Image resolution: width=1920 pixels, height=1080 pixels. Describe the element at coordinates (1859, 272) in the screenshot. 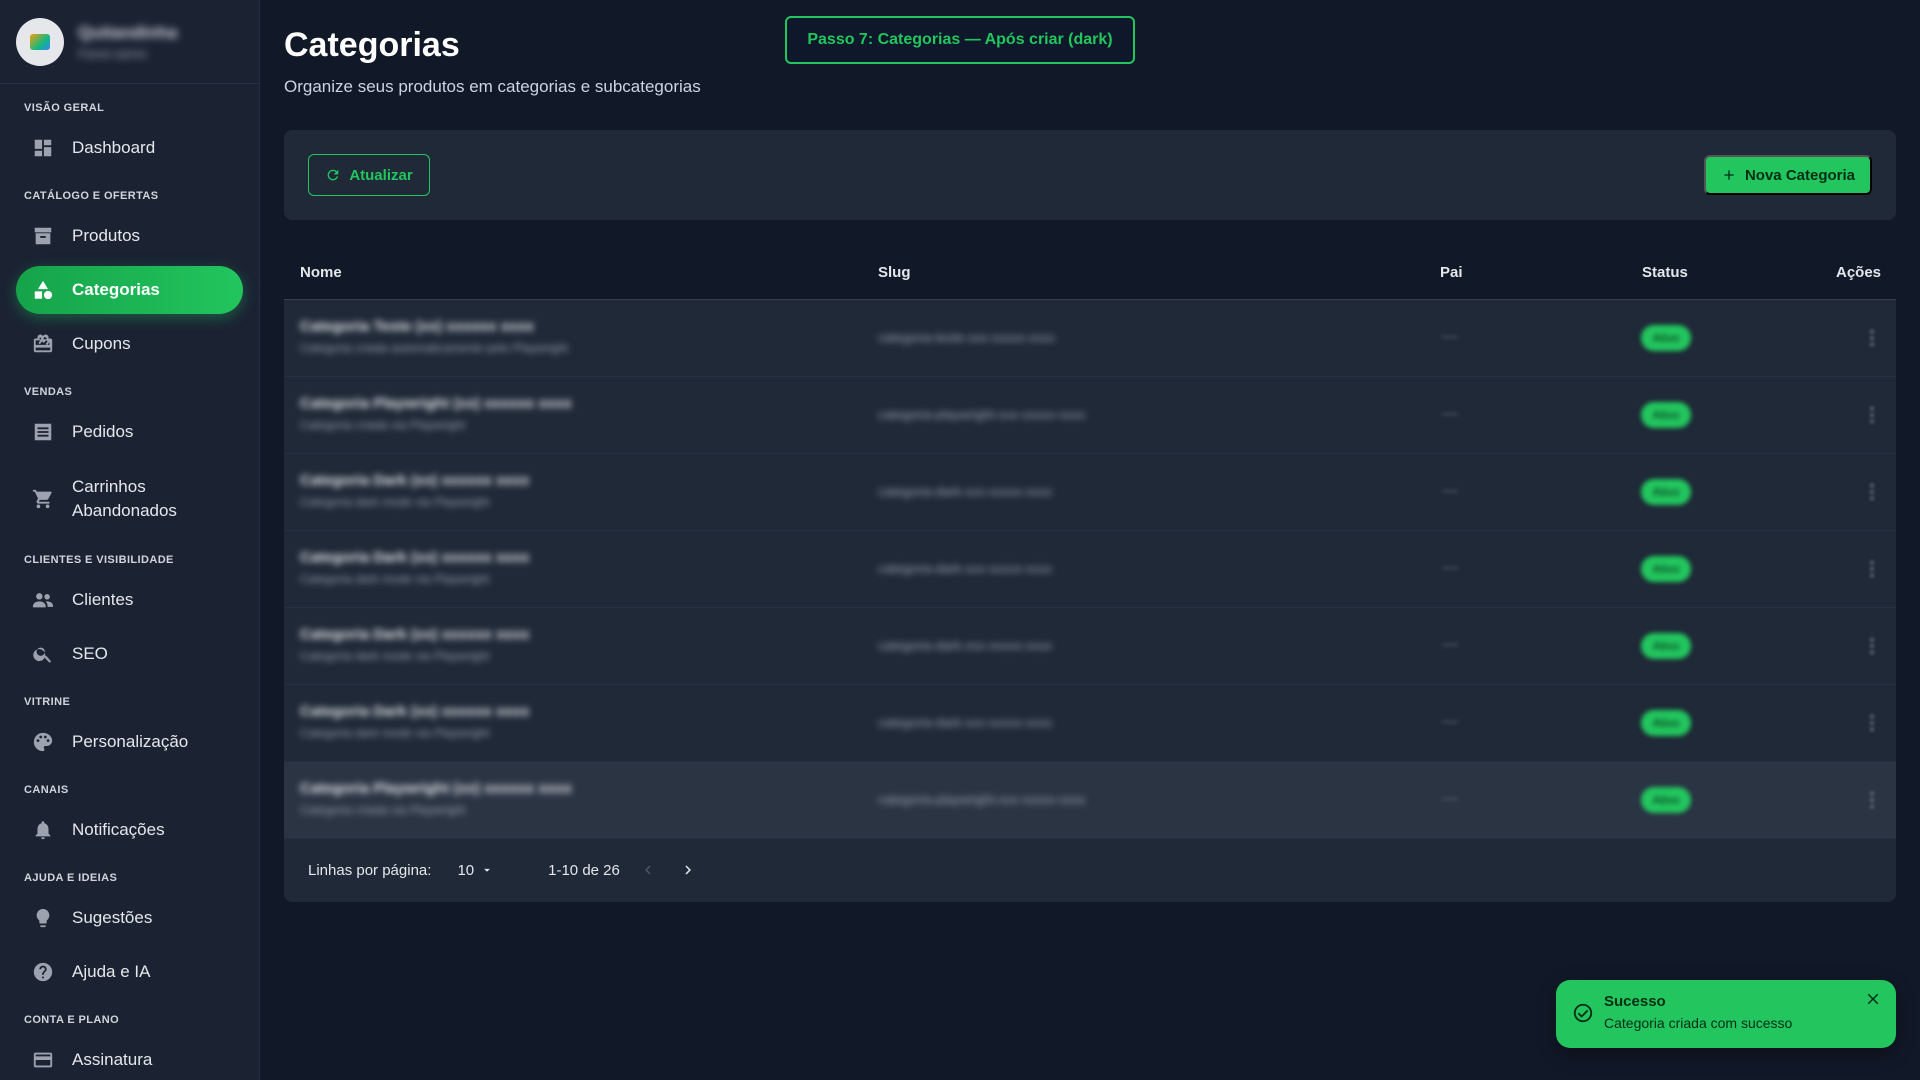

I see `column-header-acoes: Ações` at that location.